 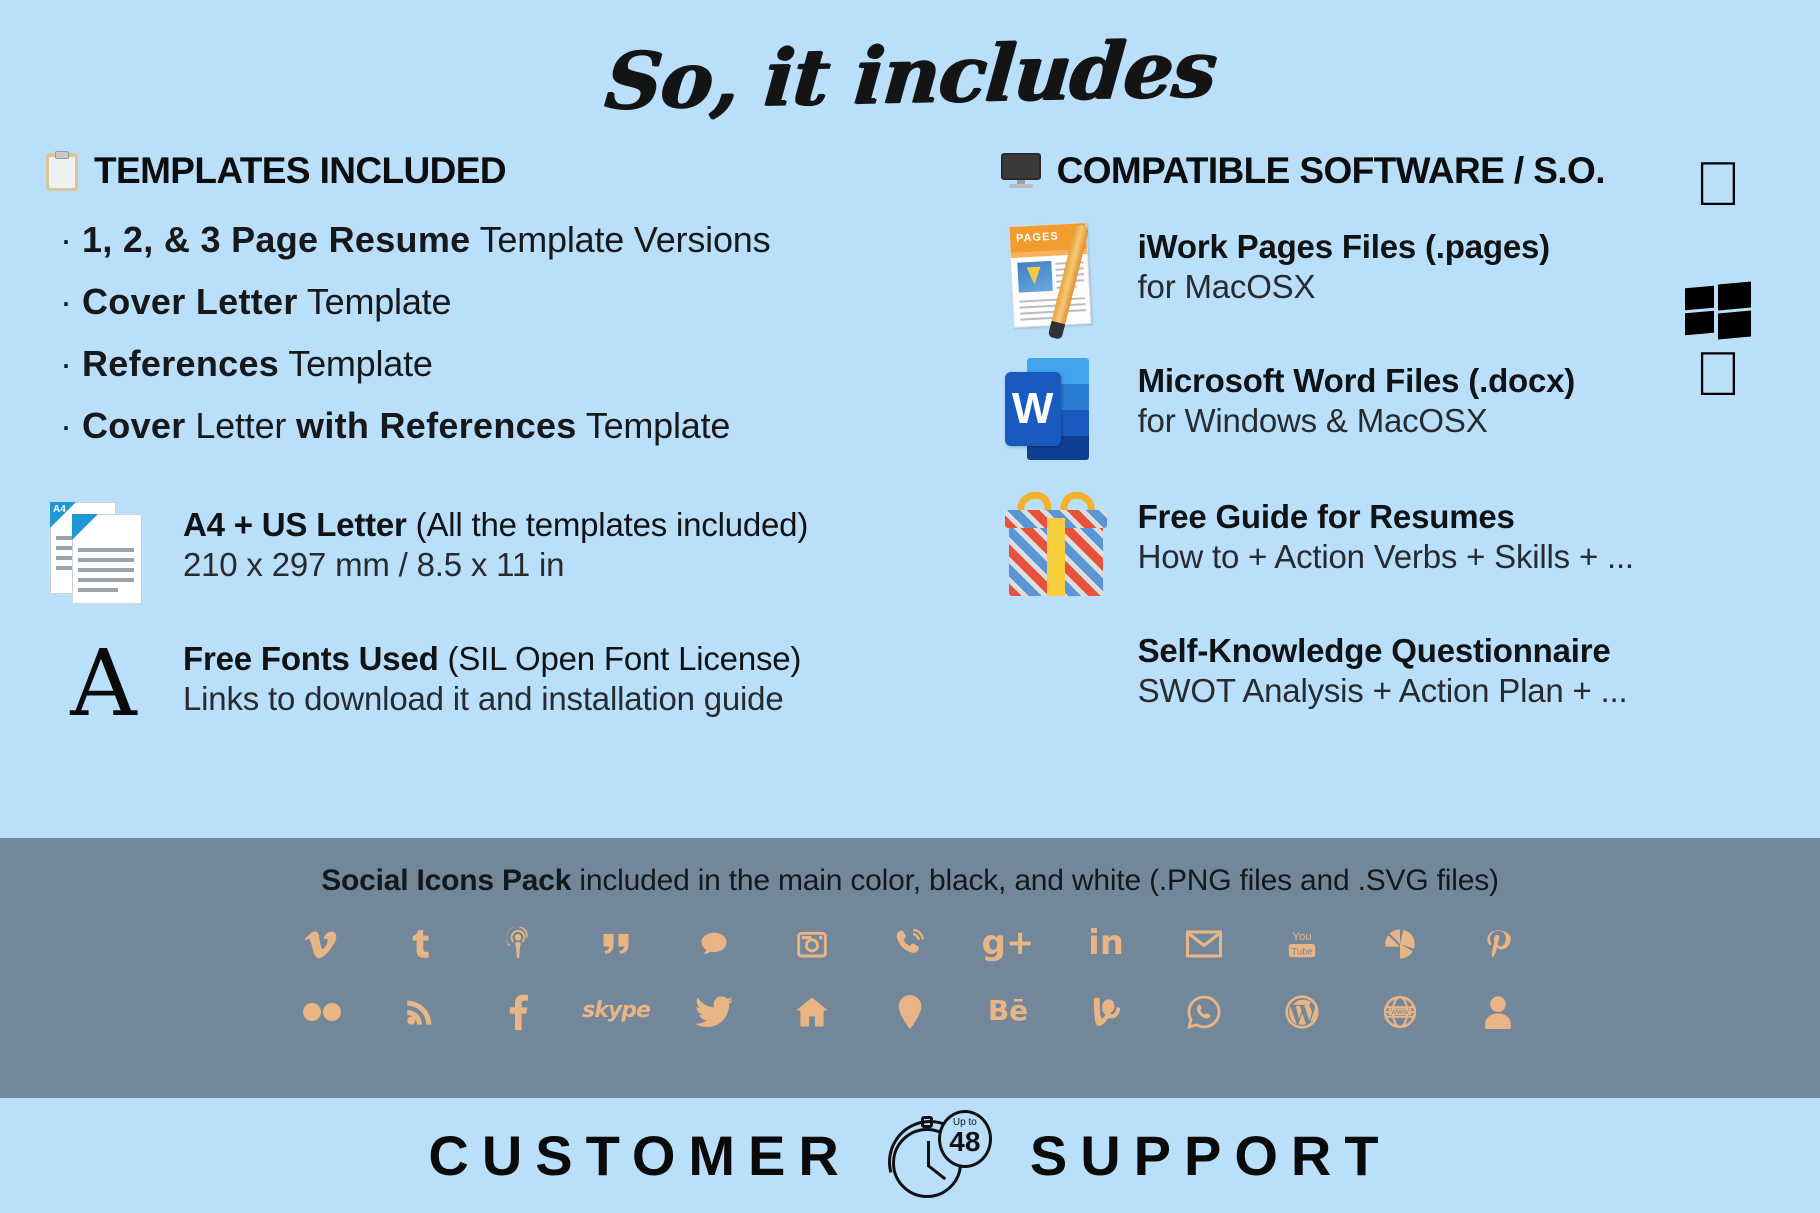 I want to click on support-hours-badge: Up to 48, so click(x=964, y=1138).